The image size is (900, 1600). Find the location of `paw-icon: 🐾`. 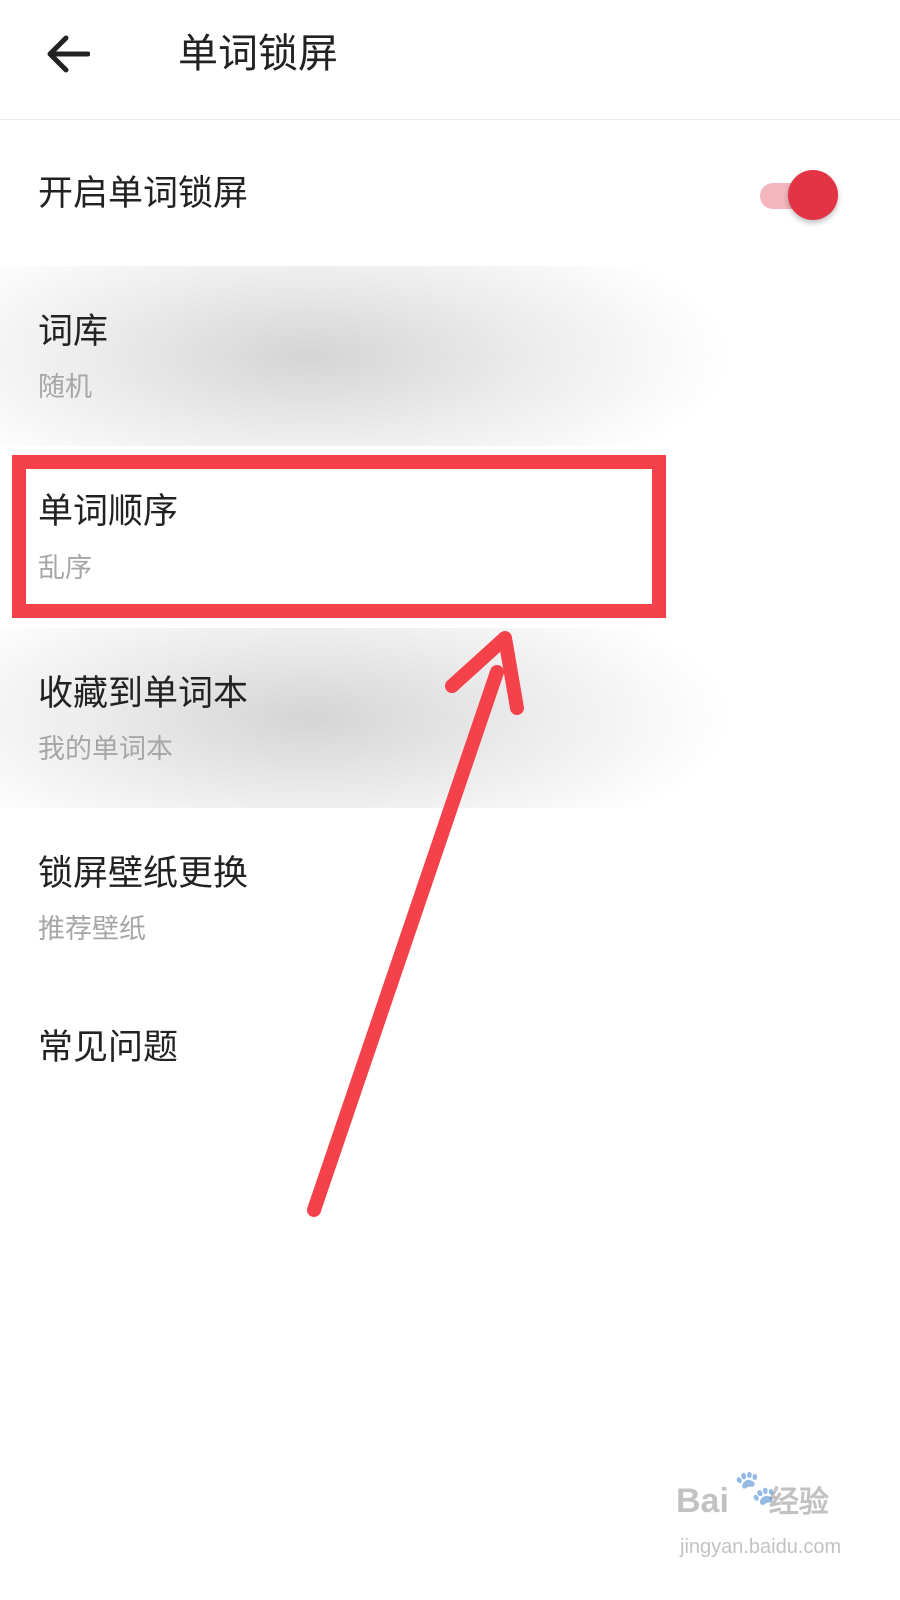

paw-icon: 🐾 is located at coordinates (755, 1488).